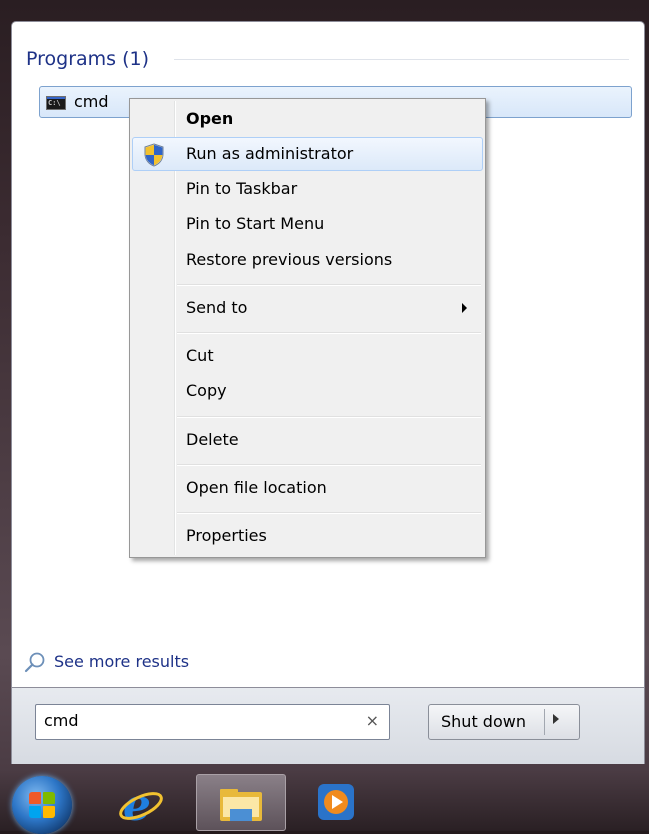  What do you see at coordinates (307, 356) in the screenshot?
I see `menu-item-cut: Cut` at bounding box center [307, 356].